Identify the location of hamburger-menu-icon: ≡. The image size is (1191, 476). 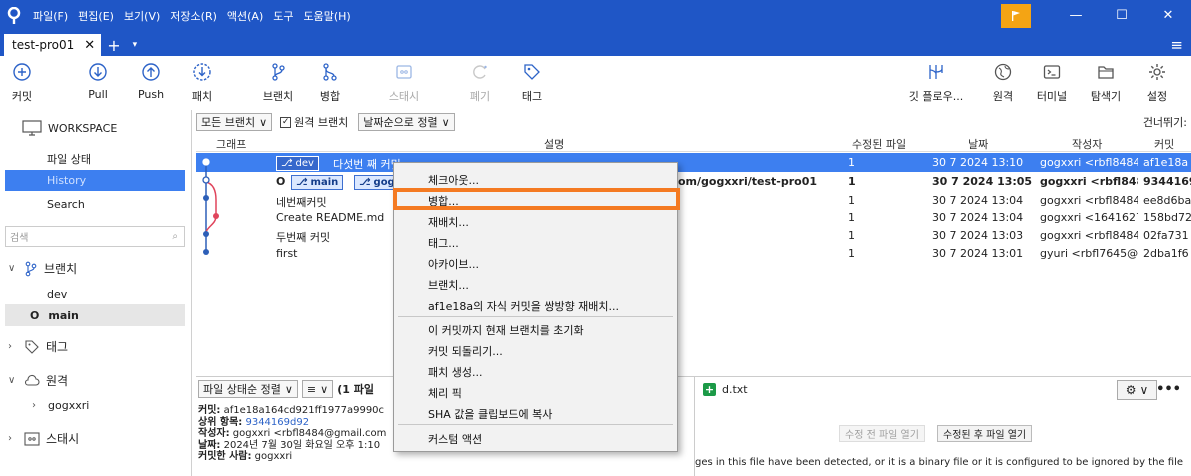
(1180, 45).